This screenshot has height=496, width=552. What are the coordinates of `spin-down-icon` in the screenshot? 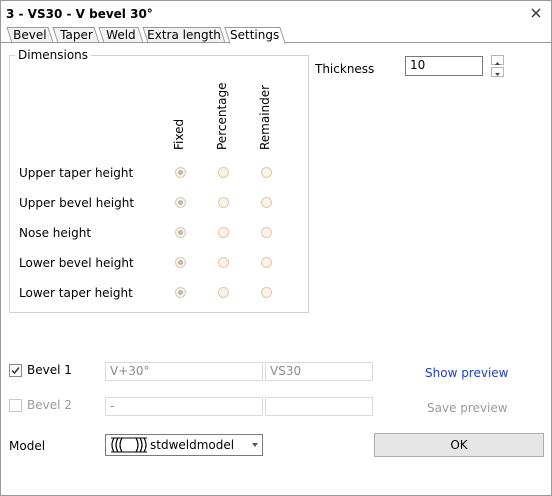 It's located at (497, 74).